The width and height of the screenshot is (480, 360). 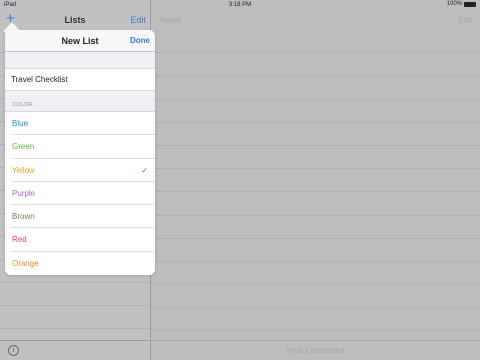 I want to click on main-edit-button: Edit, so click(x=465, y=20).